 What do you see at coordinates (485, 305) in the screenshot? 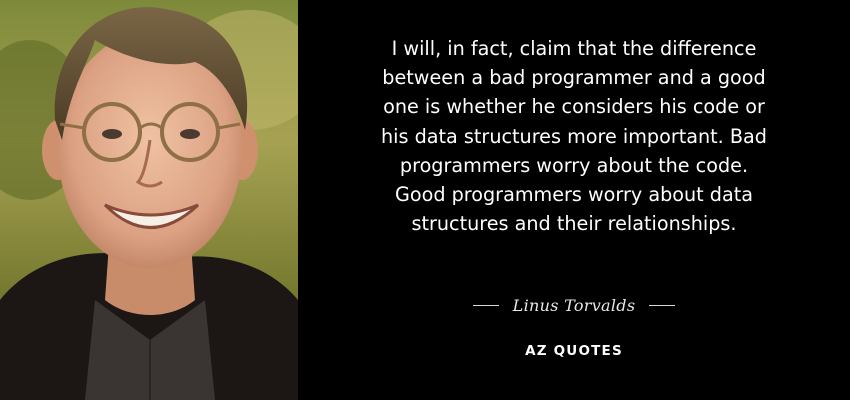
I see `author-dash-left` at bounding box center [485, 305].